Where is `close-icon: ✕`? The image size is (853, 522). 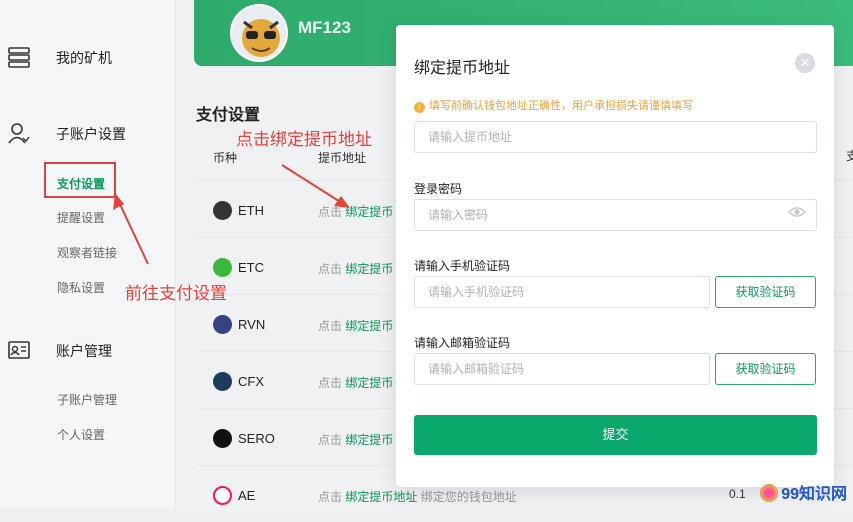 close-icon: ✕ is located at coordinates (805, 63).